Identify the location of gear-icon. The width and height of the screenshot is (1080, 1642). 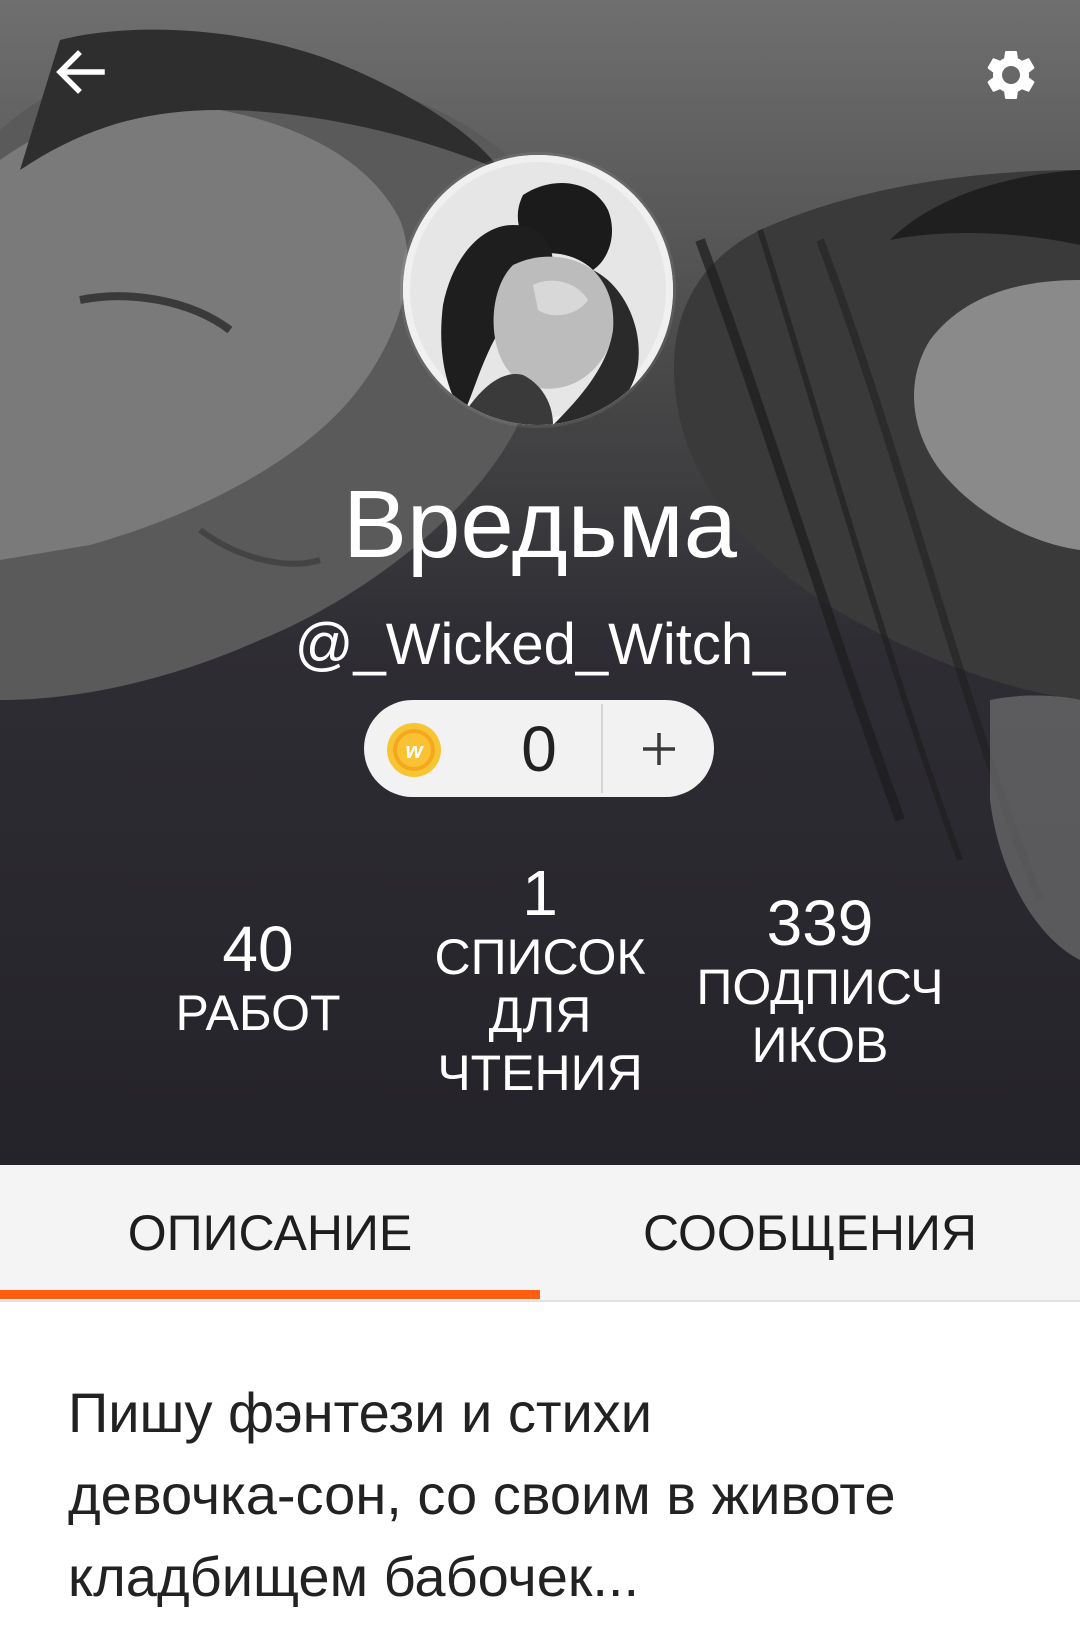
(1011, 75).